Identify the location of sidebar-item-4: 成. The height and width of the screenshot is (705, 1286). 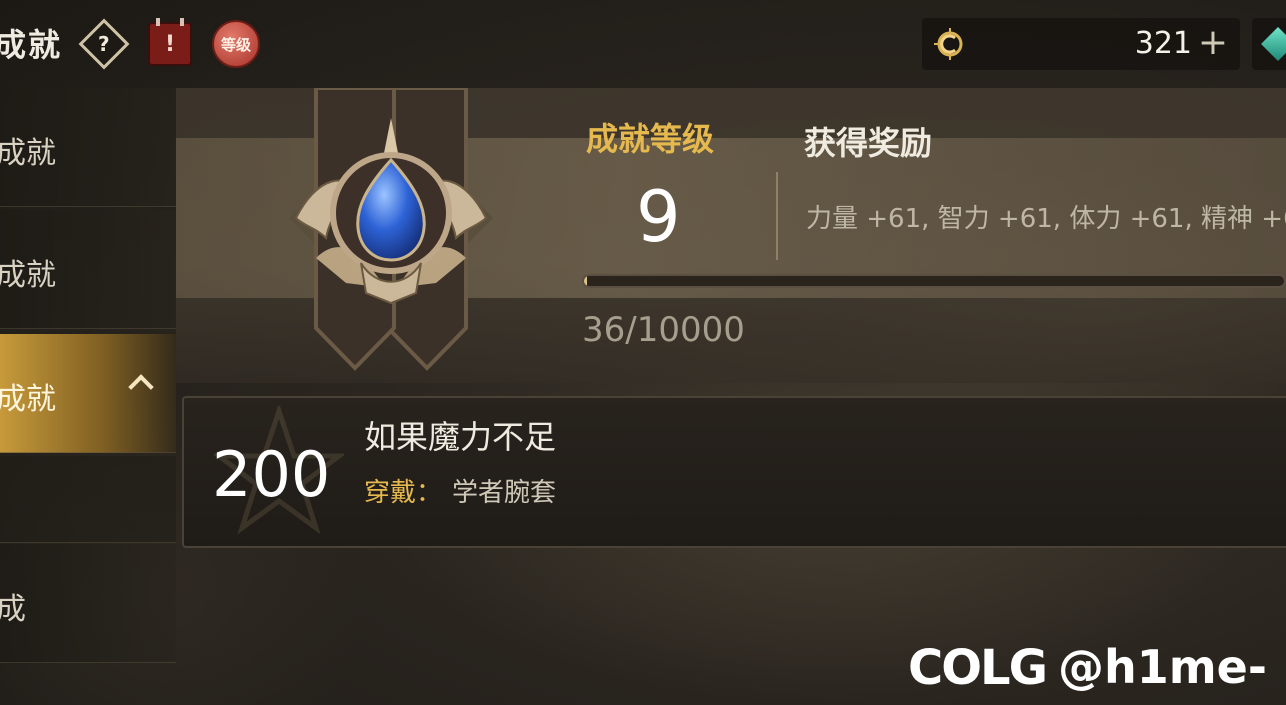
(88, 603).